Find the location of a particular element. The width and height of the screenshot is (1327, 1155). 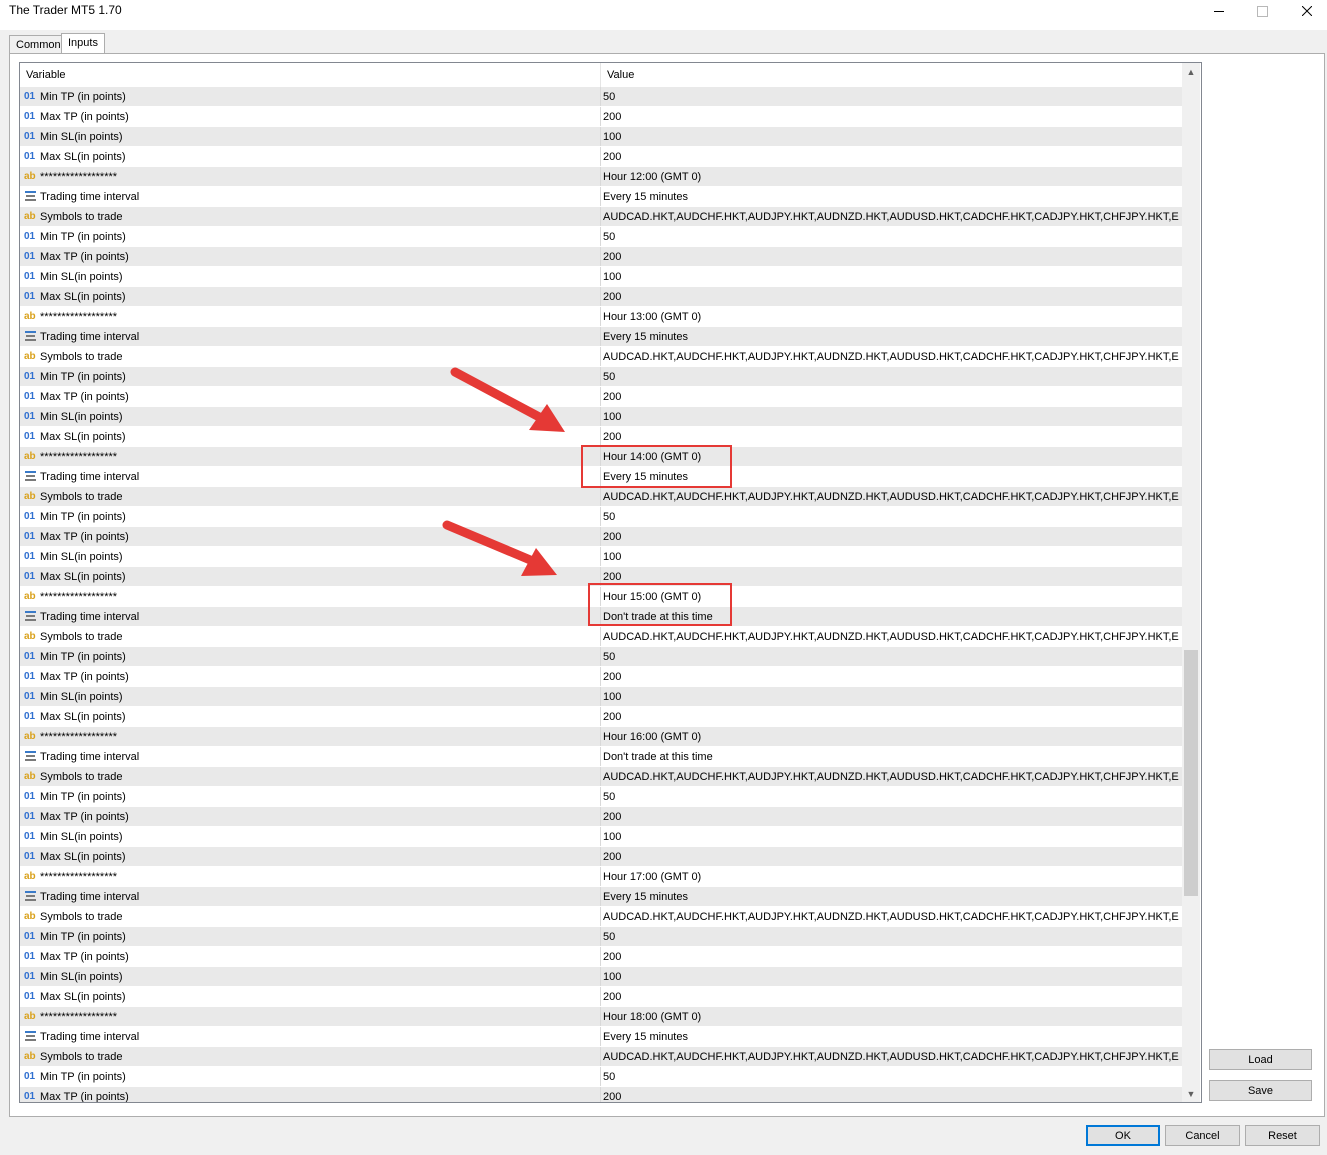

load-button: Load is located at coordinates (1260, 1059).